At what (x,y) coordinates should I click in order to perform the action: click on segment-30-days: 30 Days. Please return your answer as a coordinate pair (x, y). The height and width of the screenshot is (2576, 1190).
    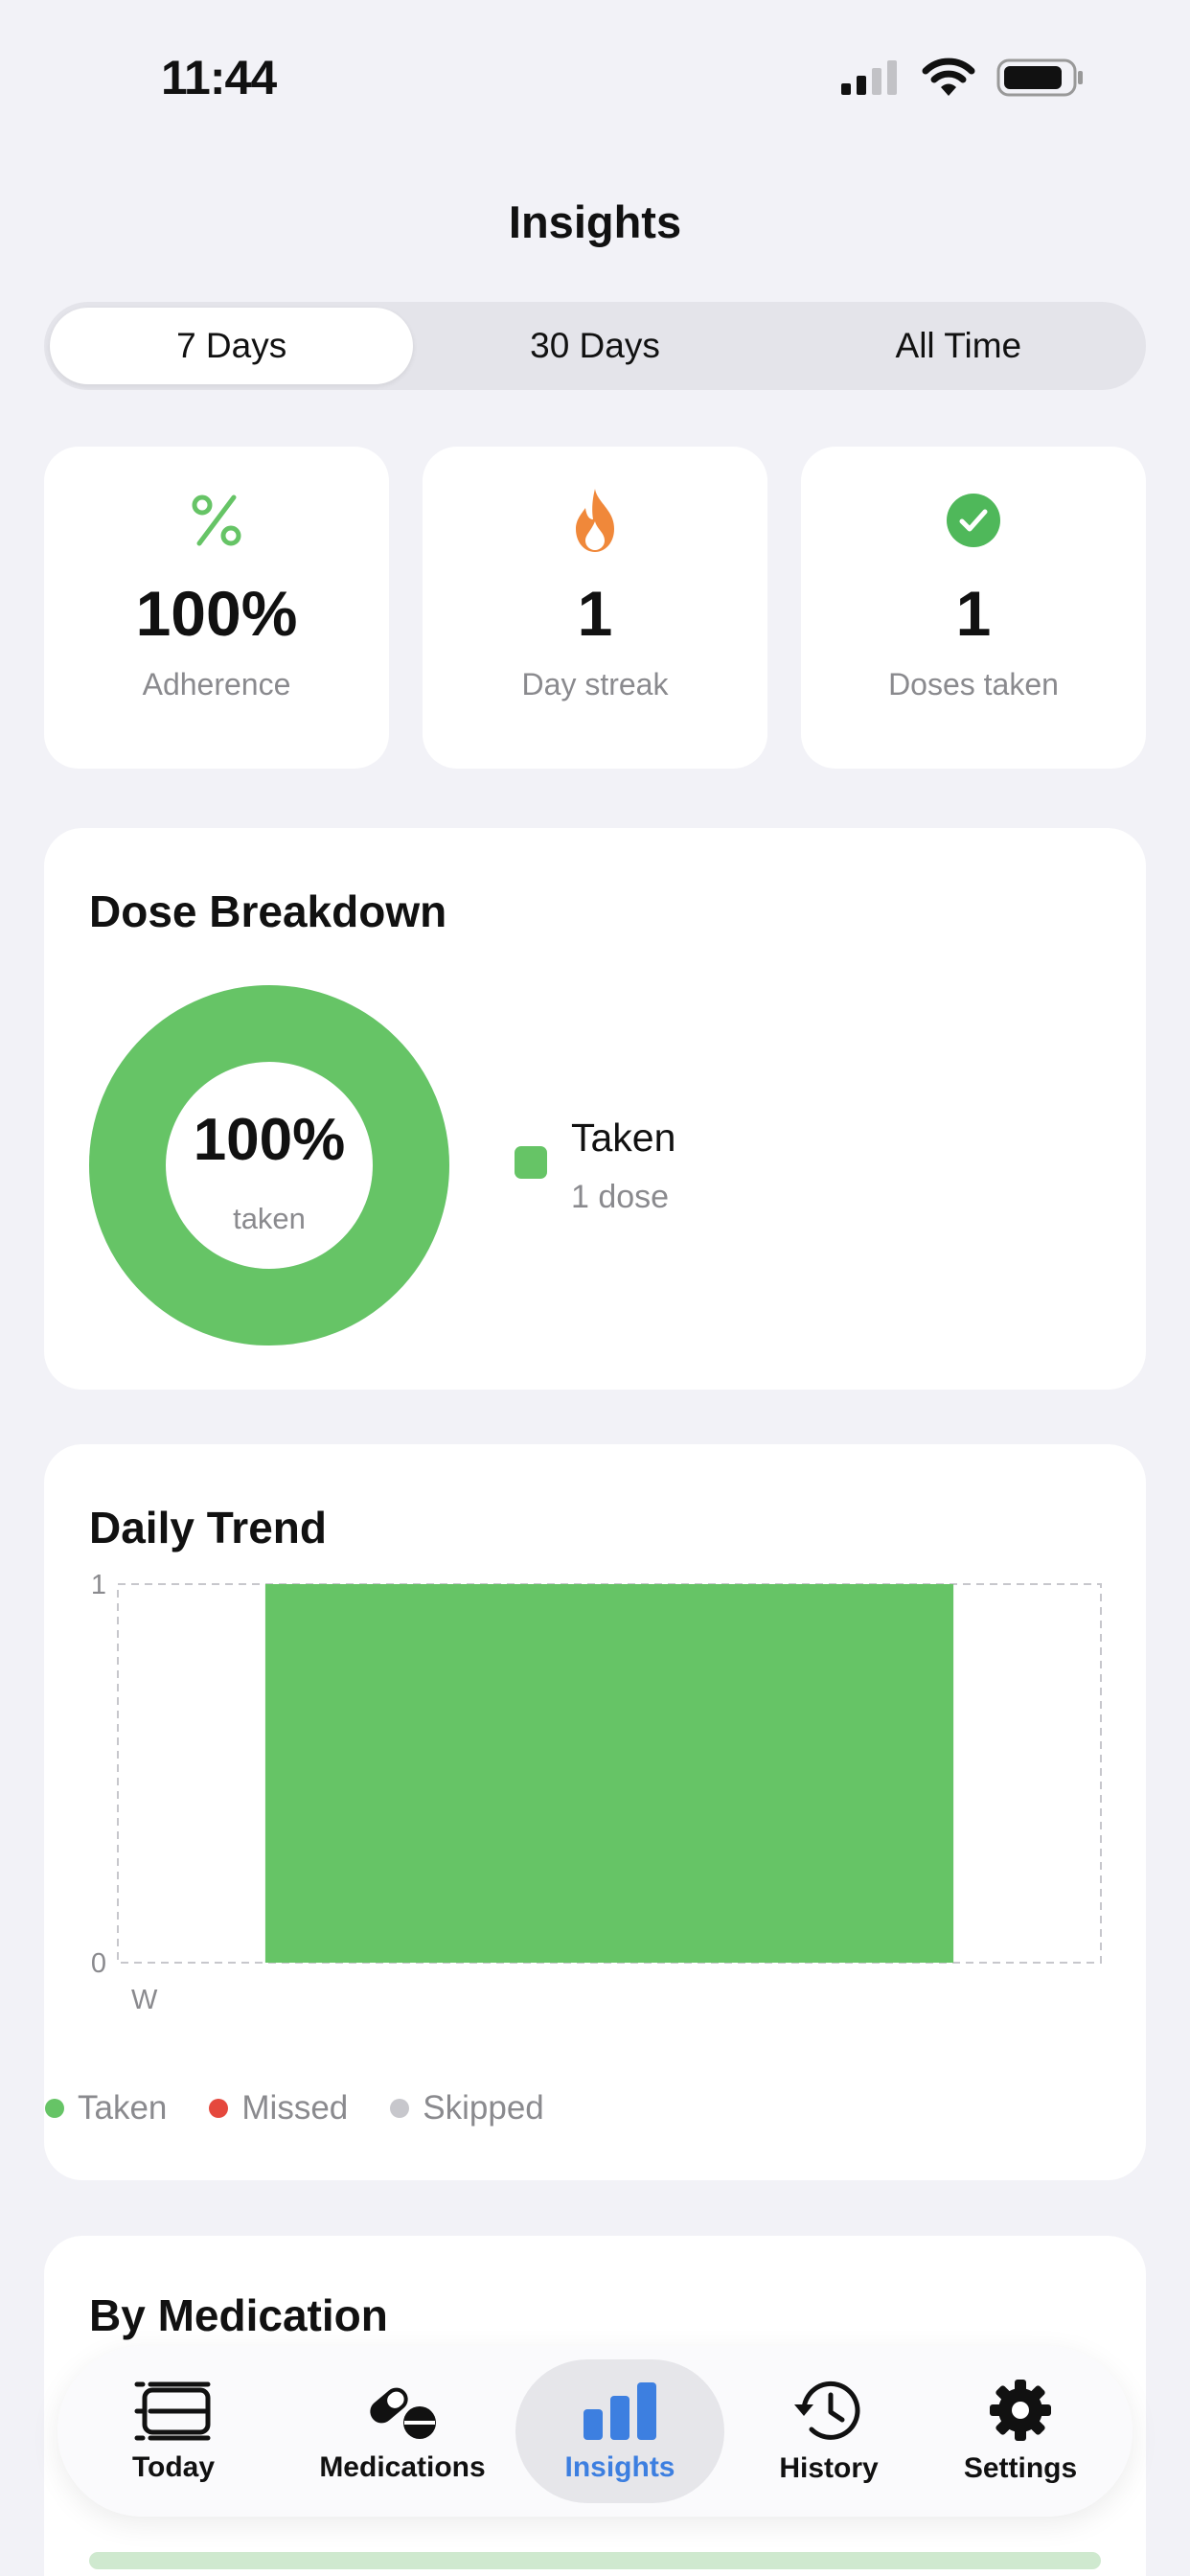
    Looking at the image, I should click on (594, 346).